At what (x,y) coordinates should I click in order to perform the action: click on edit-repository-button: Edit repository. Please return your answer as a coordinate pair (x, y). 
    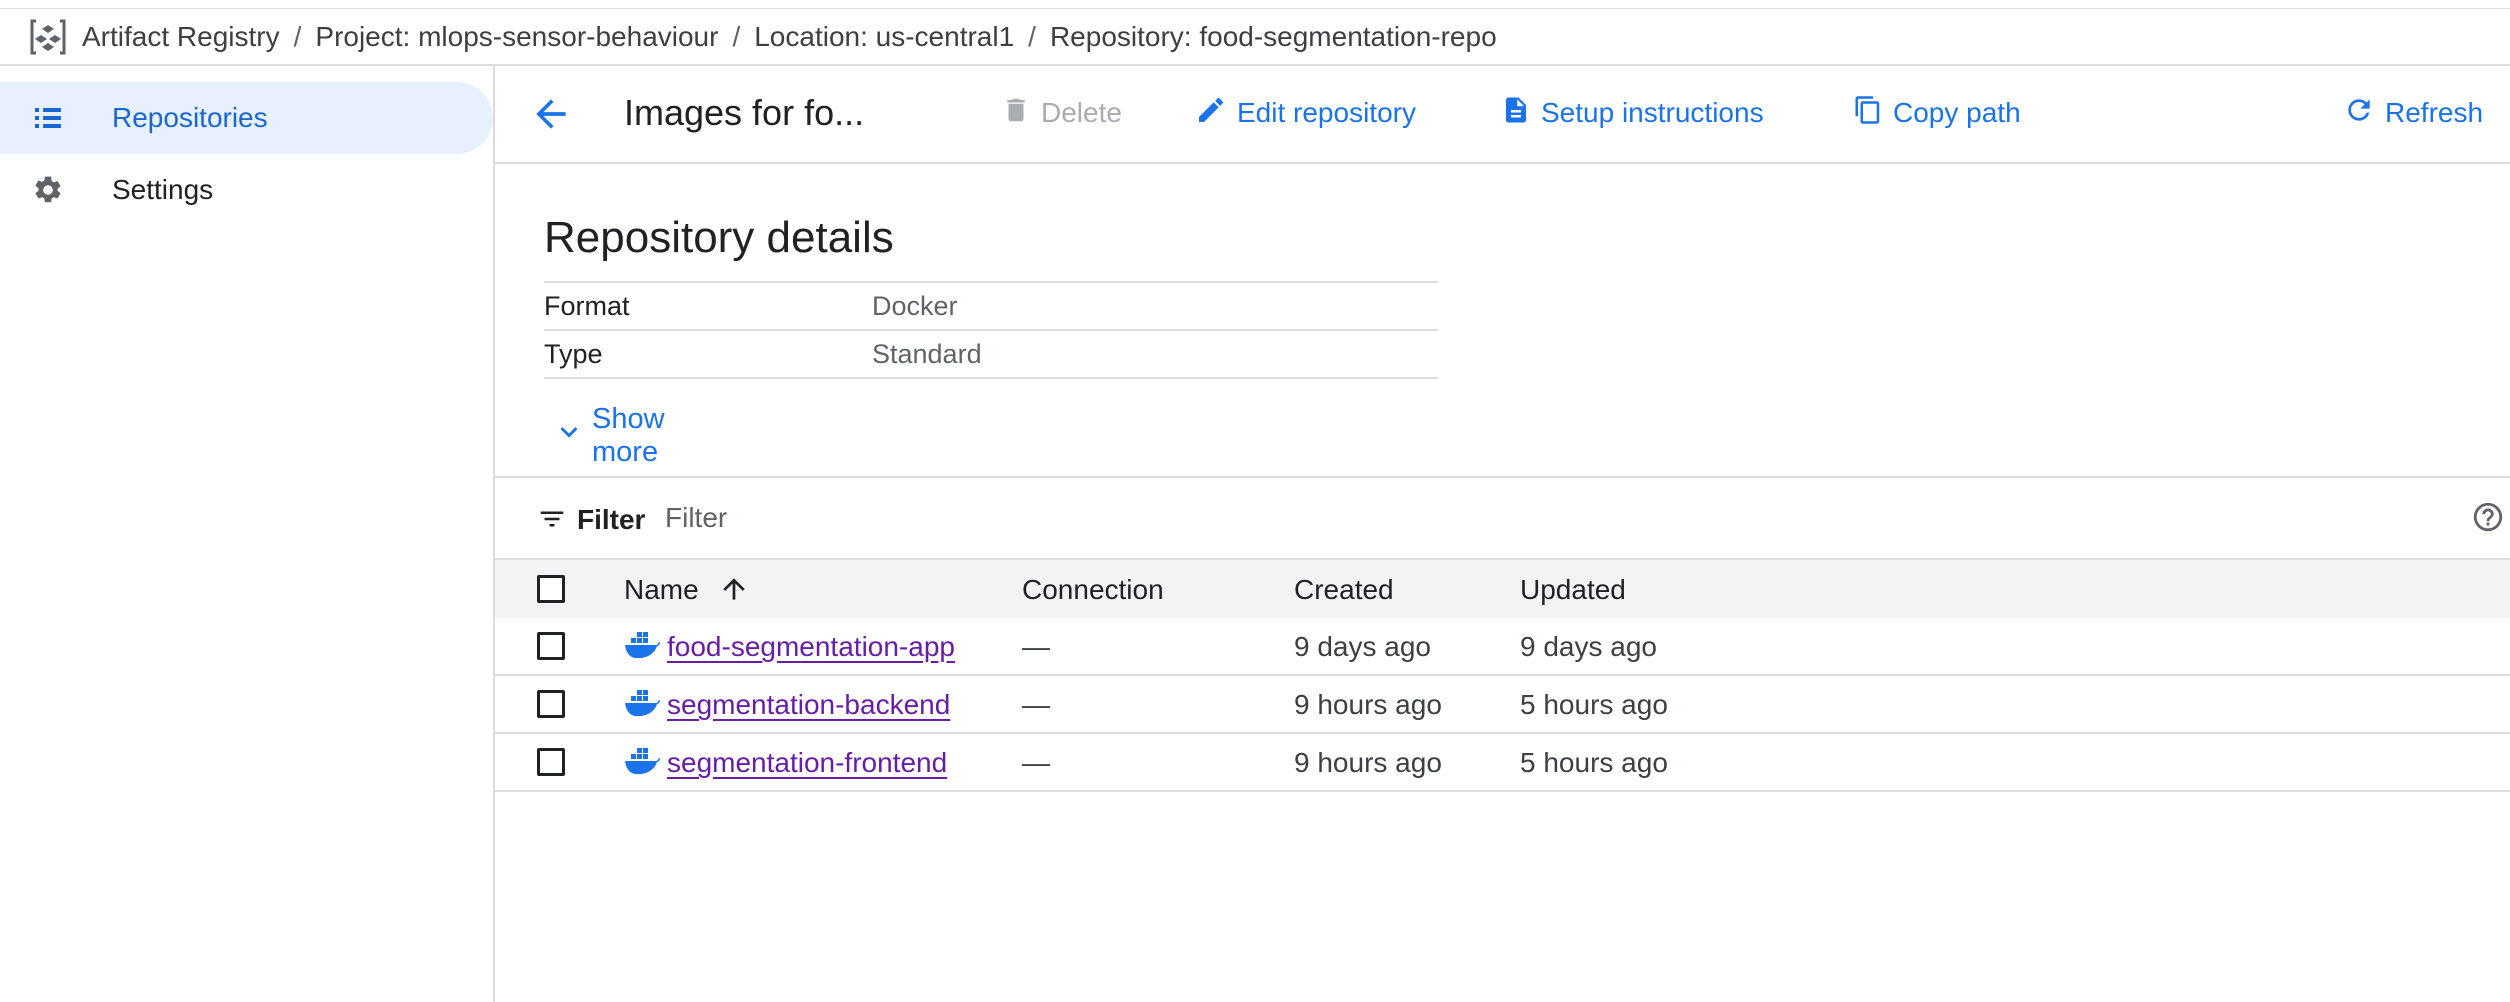
    Looking at the image, I should click on (1305, 113).